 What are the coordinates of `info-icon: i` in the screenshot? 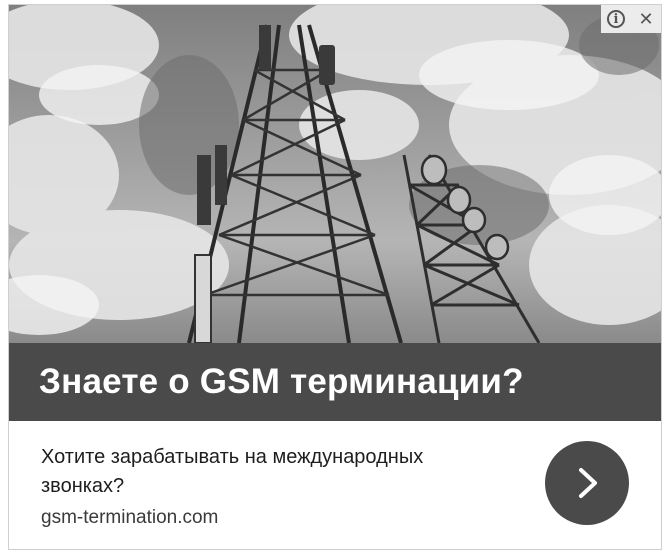 It's located at (616, 19).